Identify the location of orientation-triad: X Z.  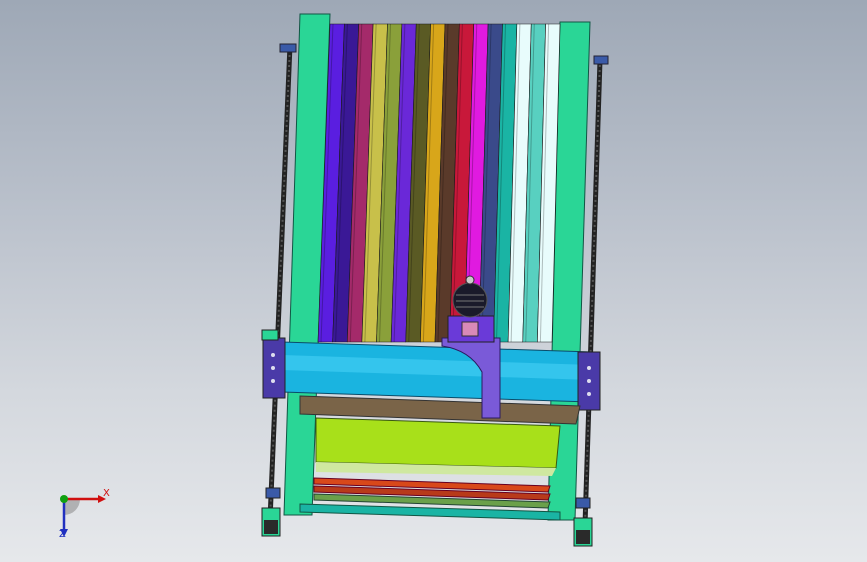
(80, 515).